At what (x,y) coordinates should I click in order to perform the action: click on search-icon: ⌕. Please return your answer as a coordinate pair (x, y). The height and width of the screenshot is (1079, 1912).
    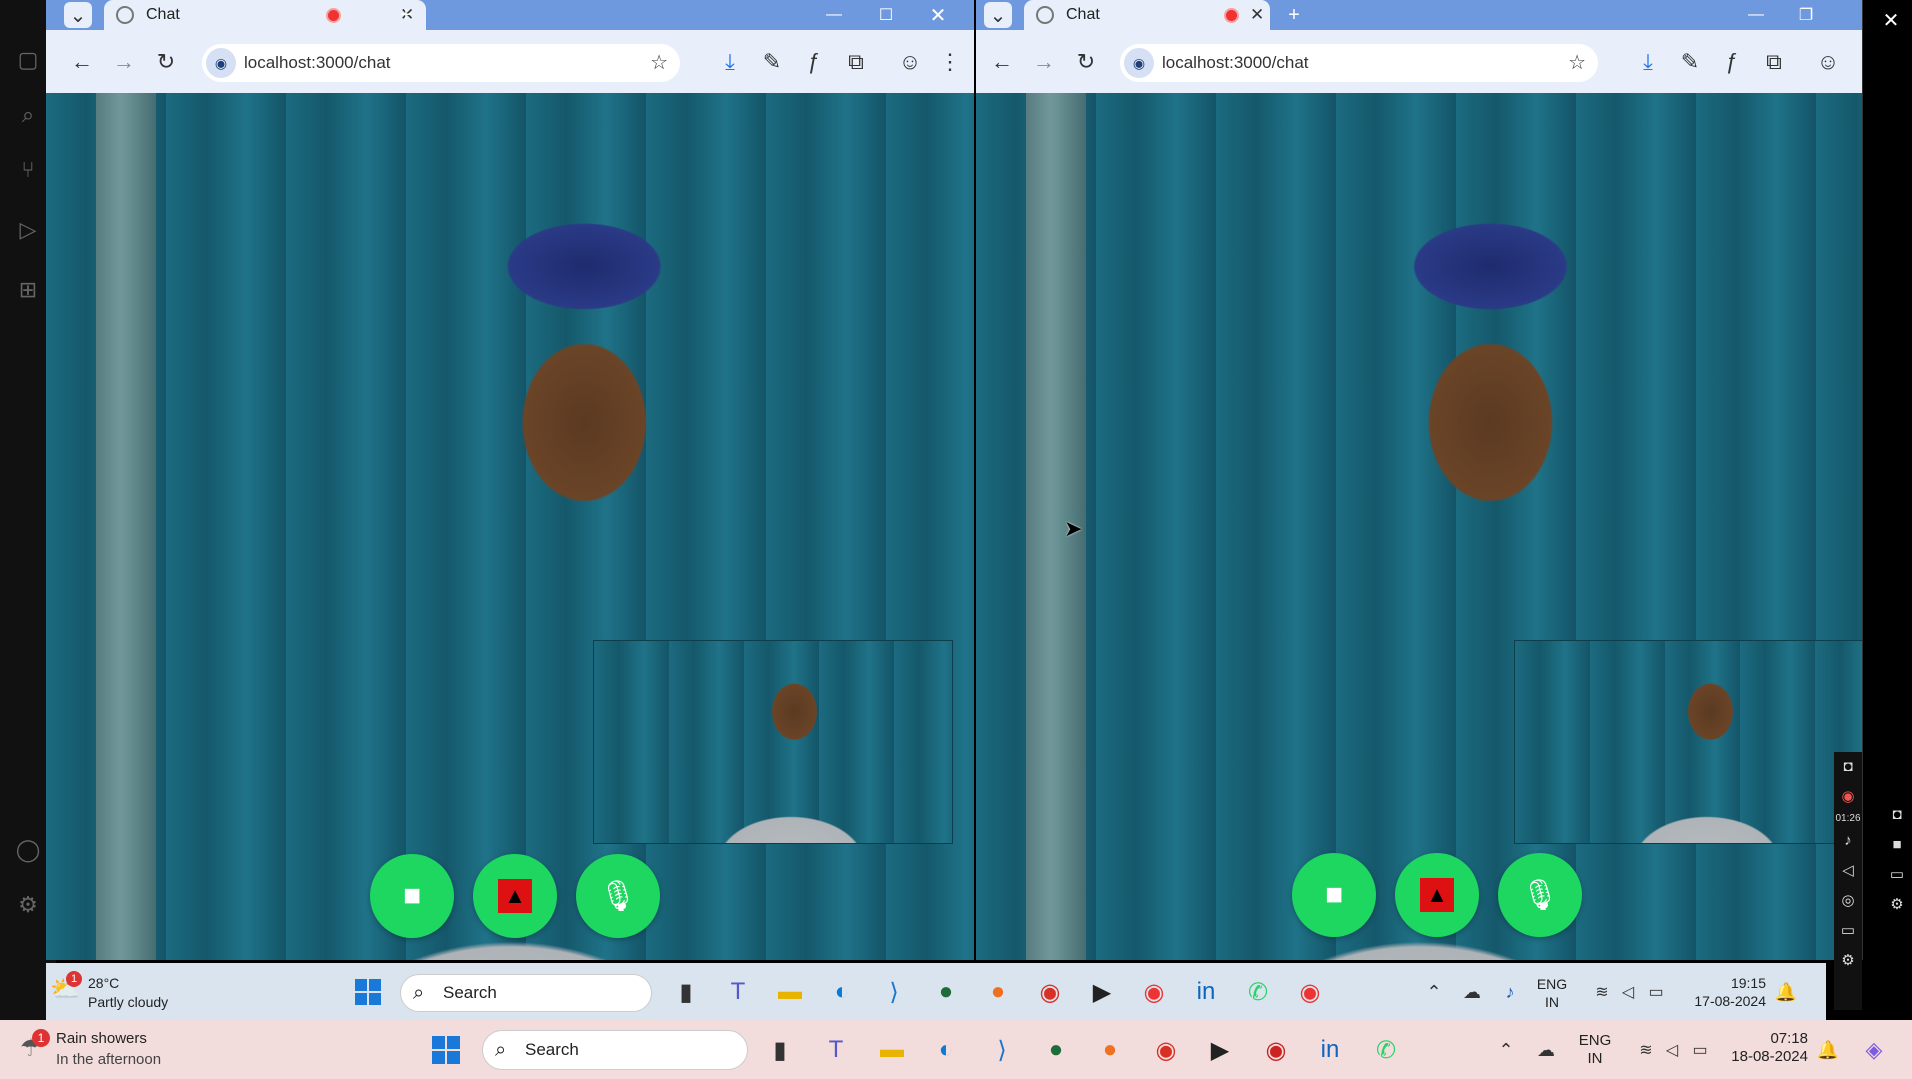
    Looking at the image, I should click on (28, 115).